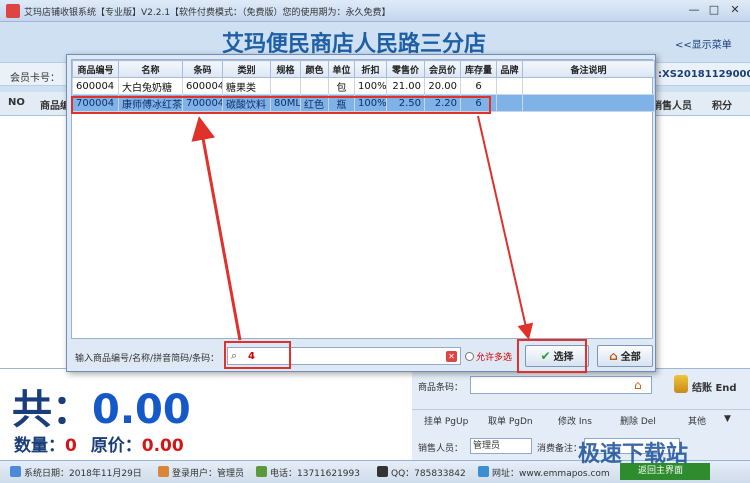 Image resolution: width=750 pixels, height=483 pixels. I want to click on other-button: 其他, so click(697, 420).